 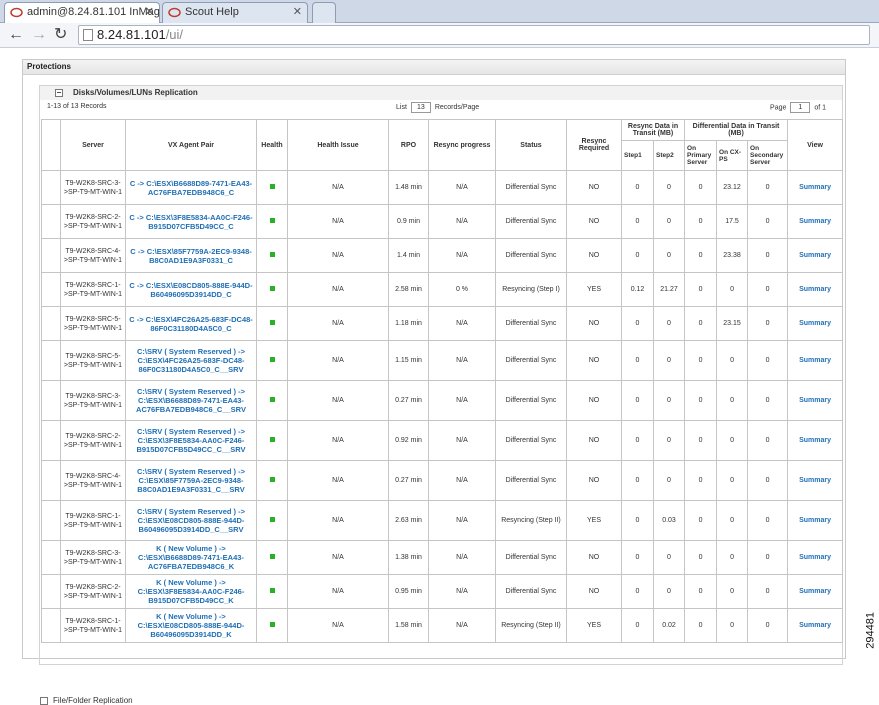 I want to click on list-size-input: 13, so click(x=420, y=107).